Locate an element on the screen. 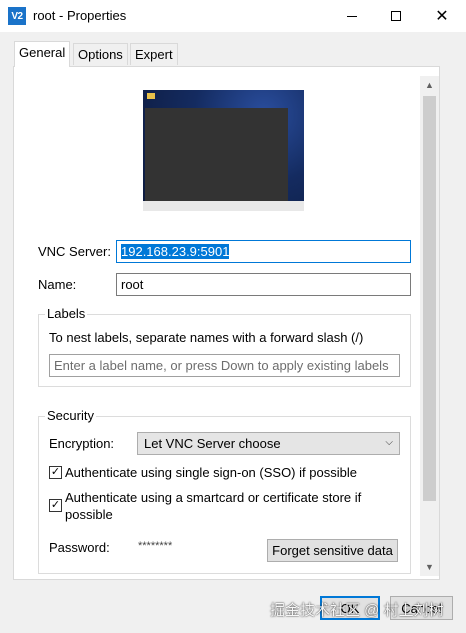 Image resolution: width=466 pixels, height=633 pixels. close-button: ✕ is located at coordinates (442, 16).